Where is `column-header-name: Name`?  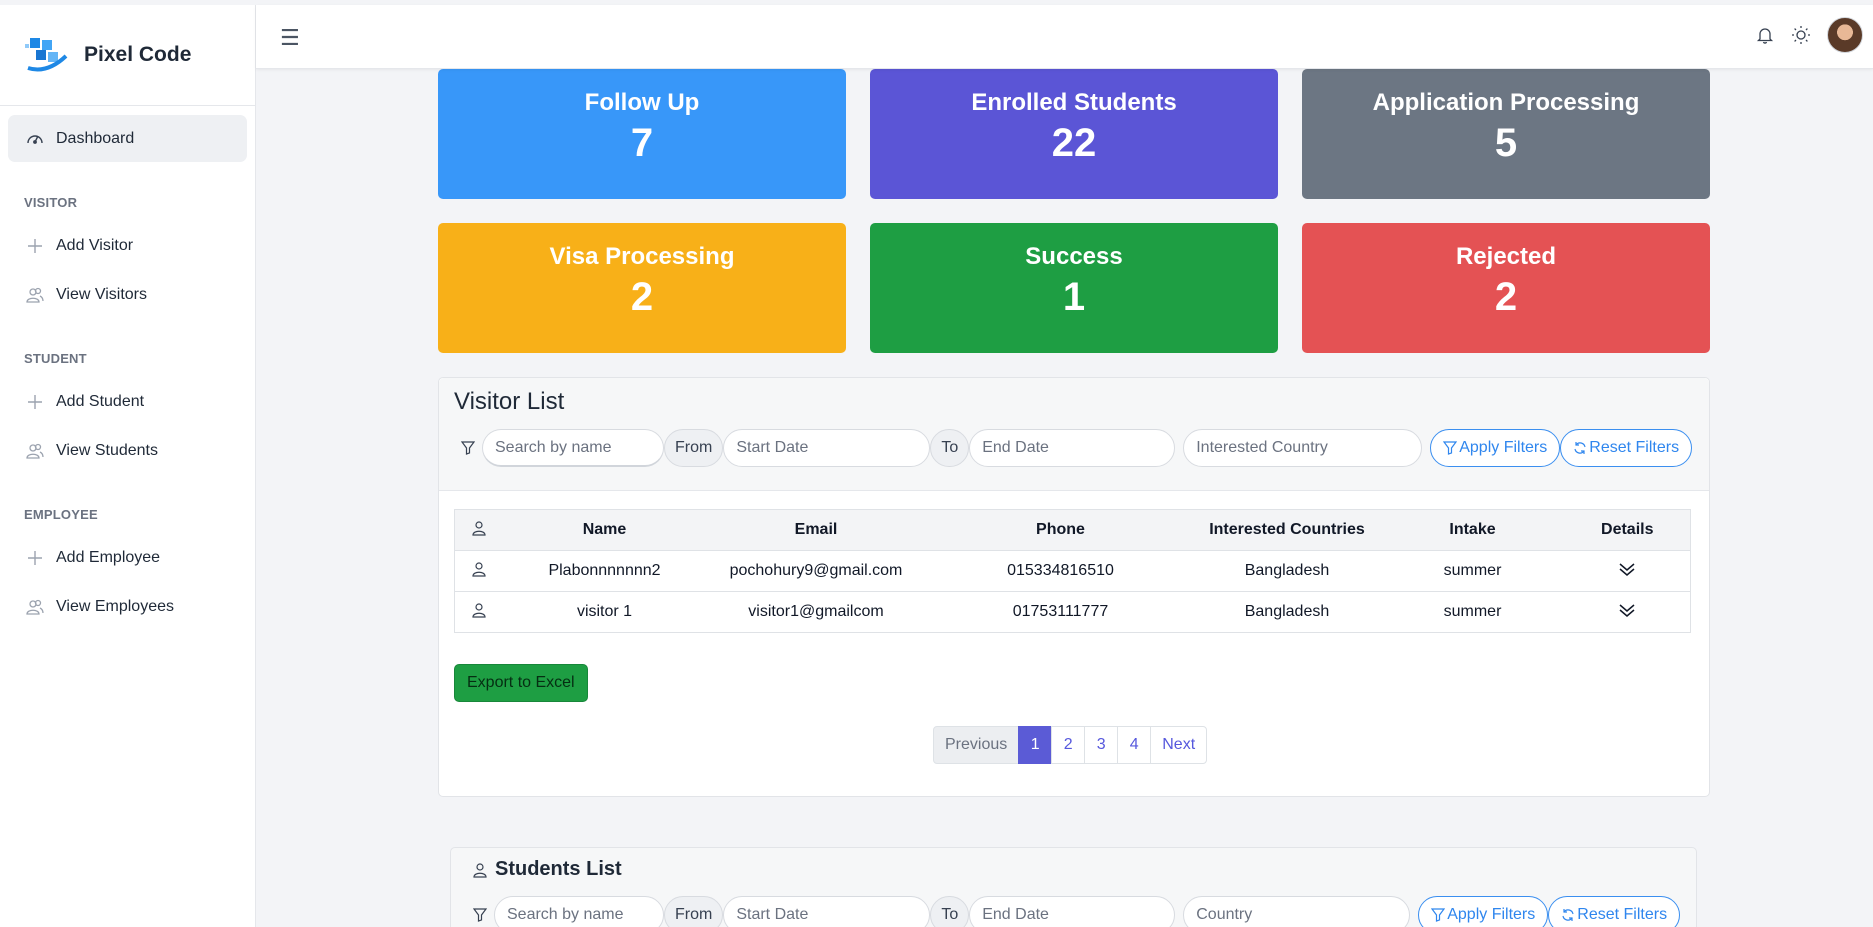
column-header-name: Name is located at coordinates (604, 530).